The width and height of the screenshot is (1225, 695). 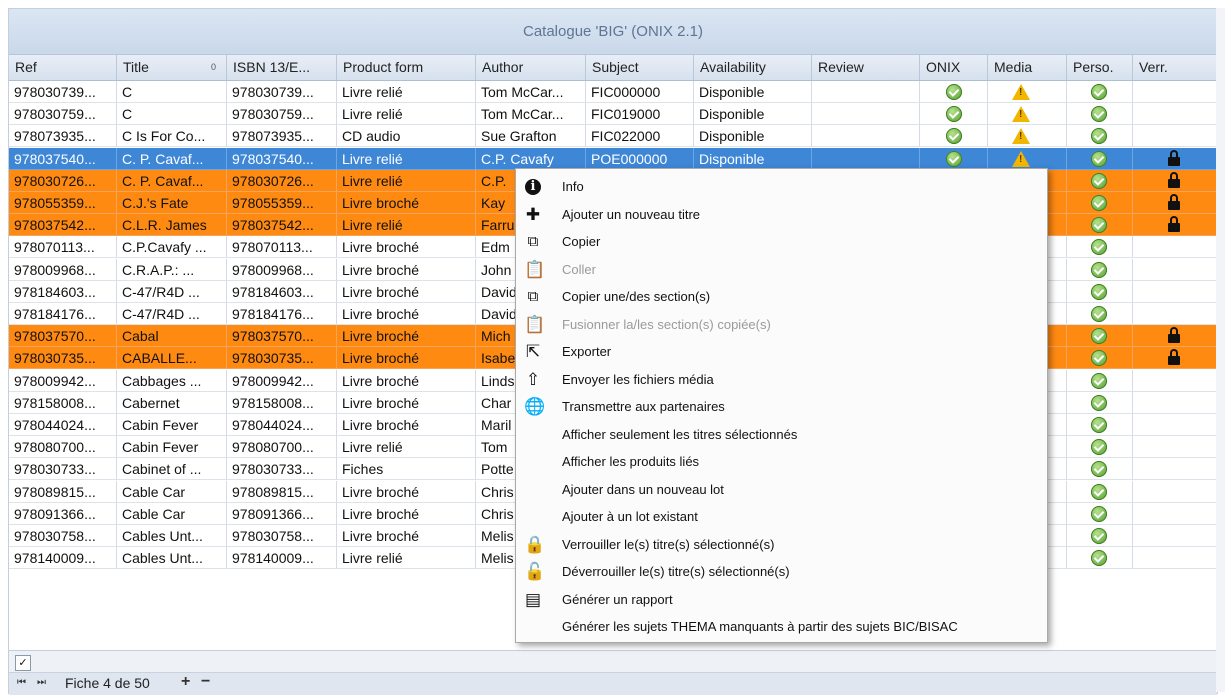 I want to click on add-record-button: +, so click(x=185, y=682).